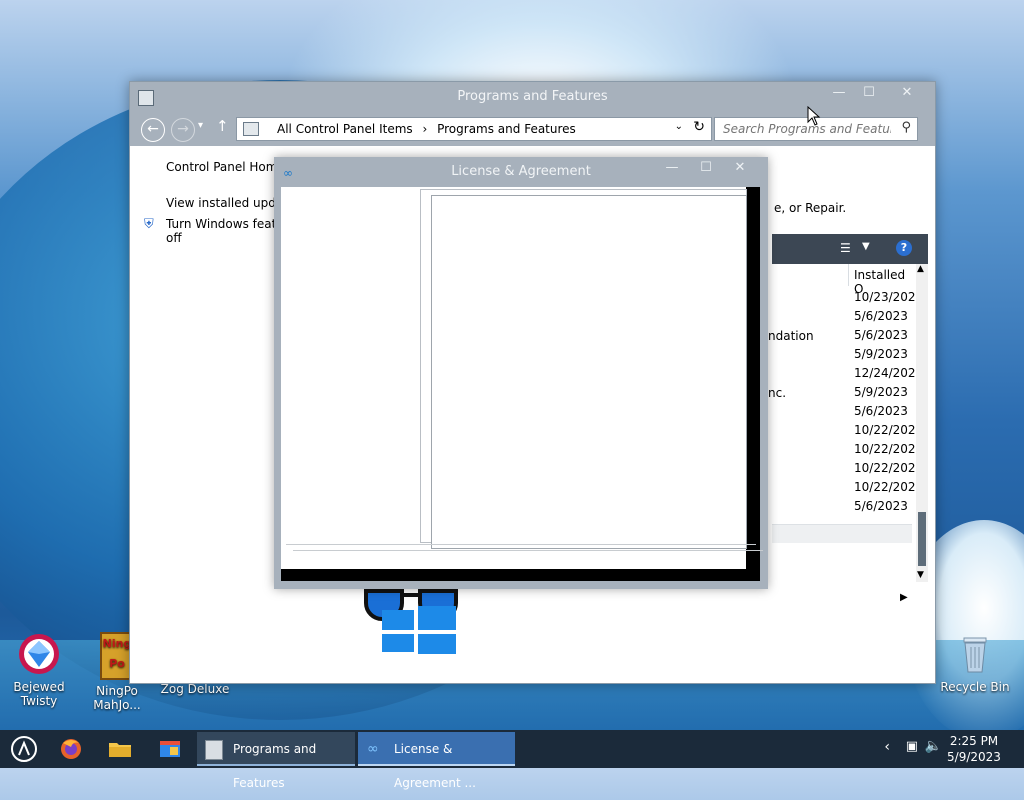 Image resolution: width=1024 pixels, height=800 pixels. What do you see at coordinates (225, 167) in the screenshot?
I see `control-panel-home-link: Control Panel Home` at bounding box center [225, 167].